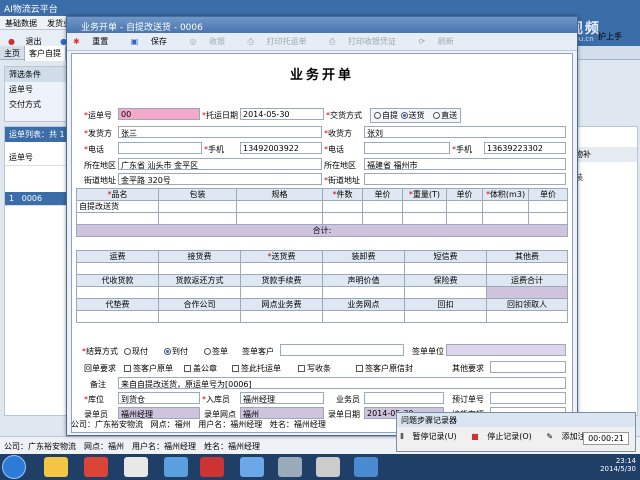 This screenshot has width=640, height=480. I want to click on return-seal-check: 盖公章, so click(200, 368).